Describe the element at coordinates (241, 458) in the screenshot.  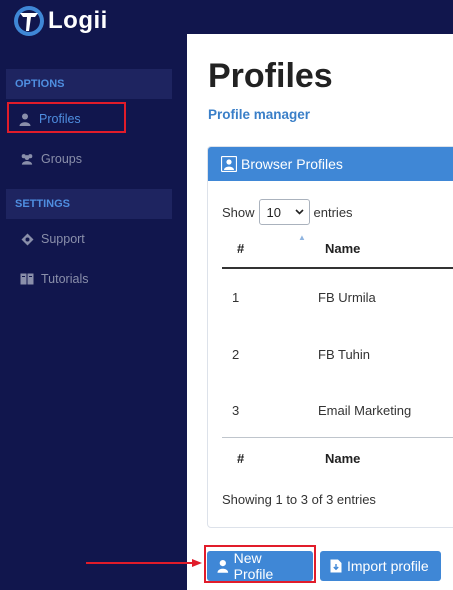
I see `footer-header-number: #` at that location.